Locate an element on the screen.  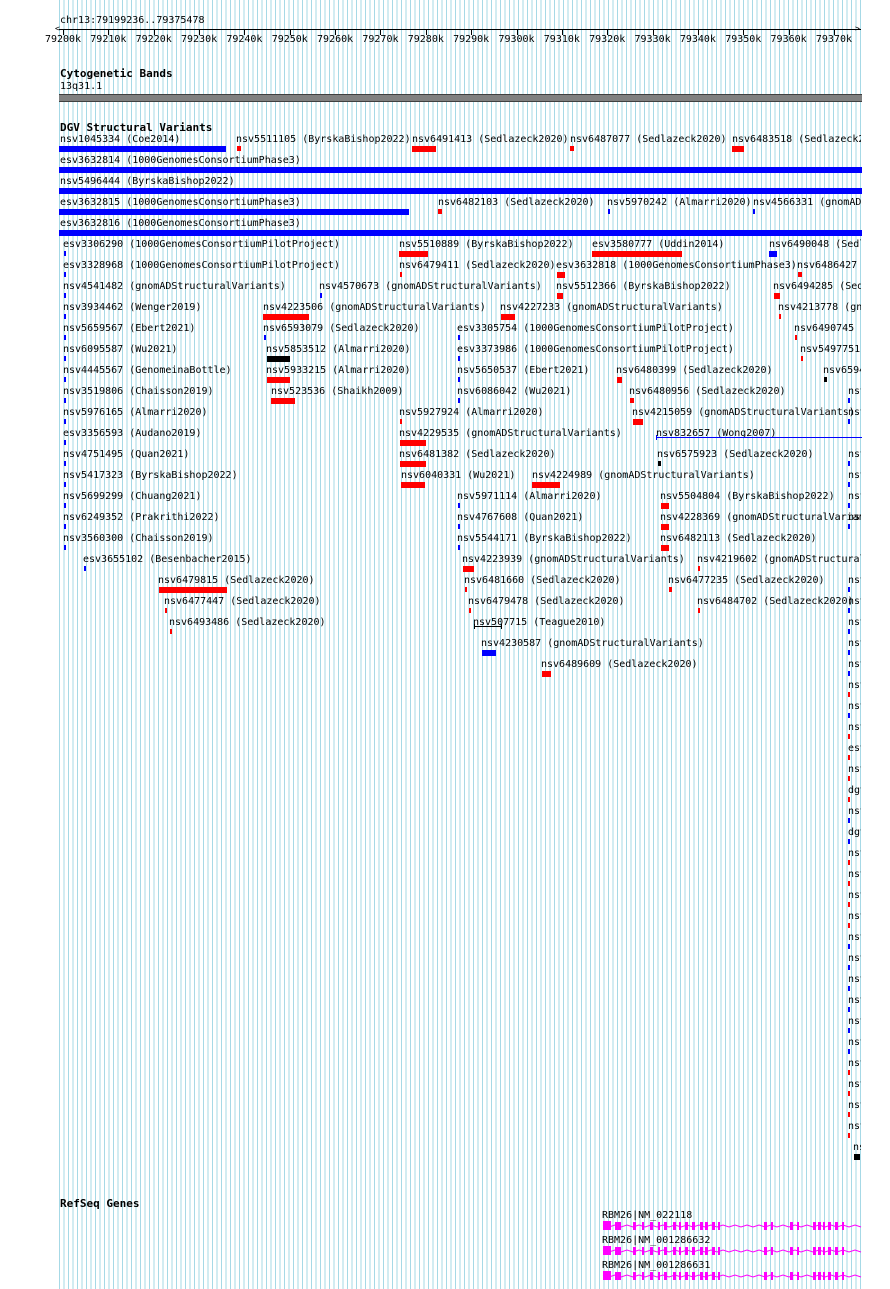
variant-label-nsv4224989: nsv4224989 (gnomADStructuralVariants) is located at coordinates (643, 475).